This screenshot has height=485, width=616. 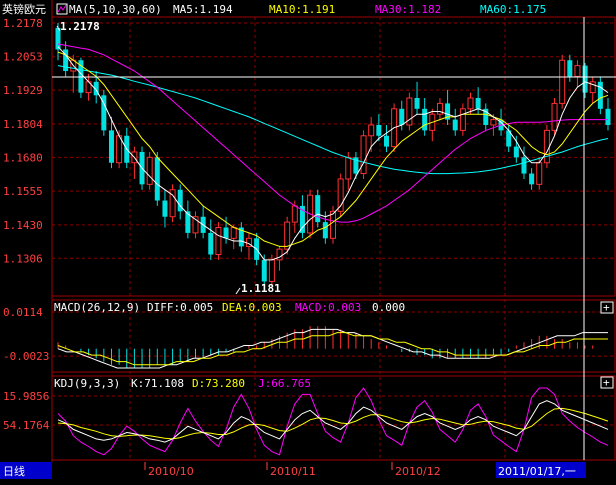 What do you see at coordinates (26, 356) in the screenshot?
I see `macd-tick-label: -0.0023` at bounding box center [26, 356].